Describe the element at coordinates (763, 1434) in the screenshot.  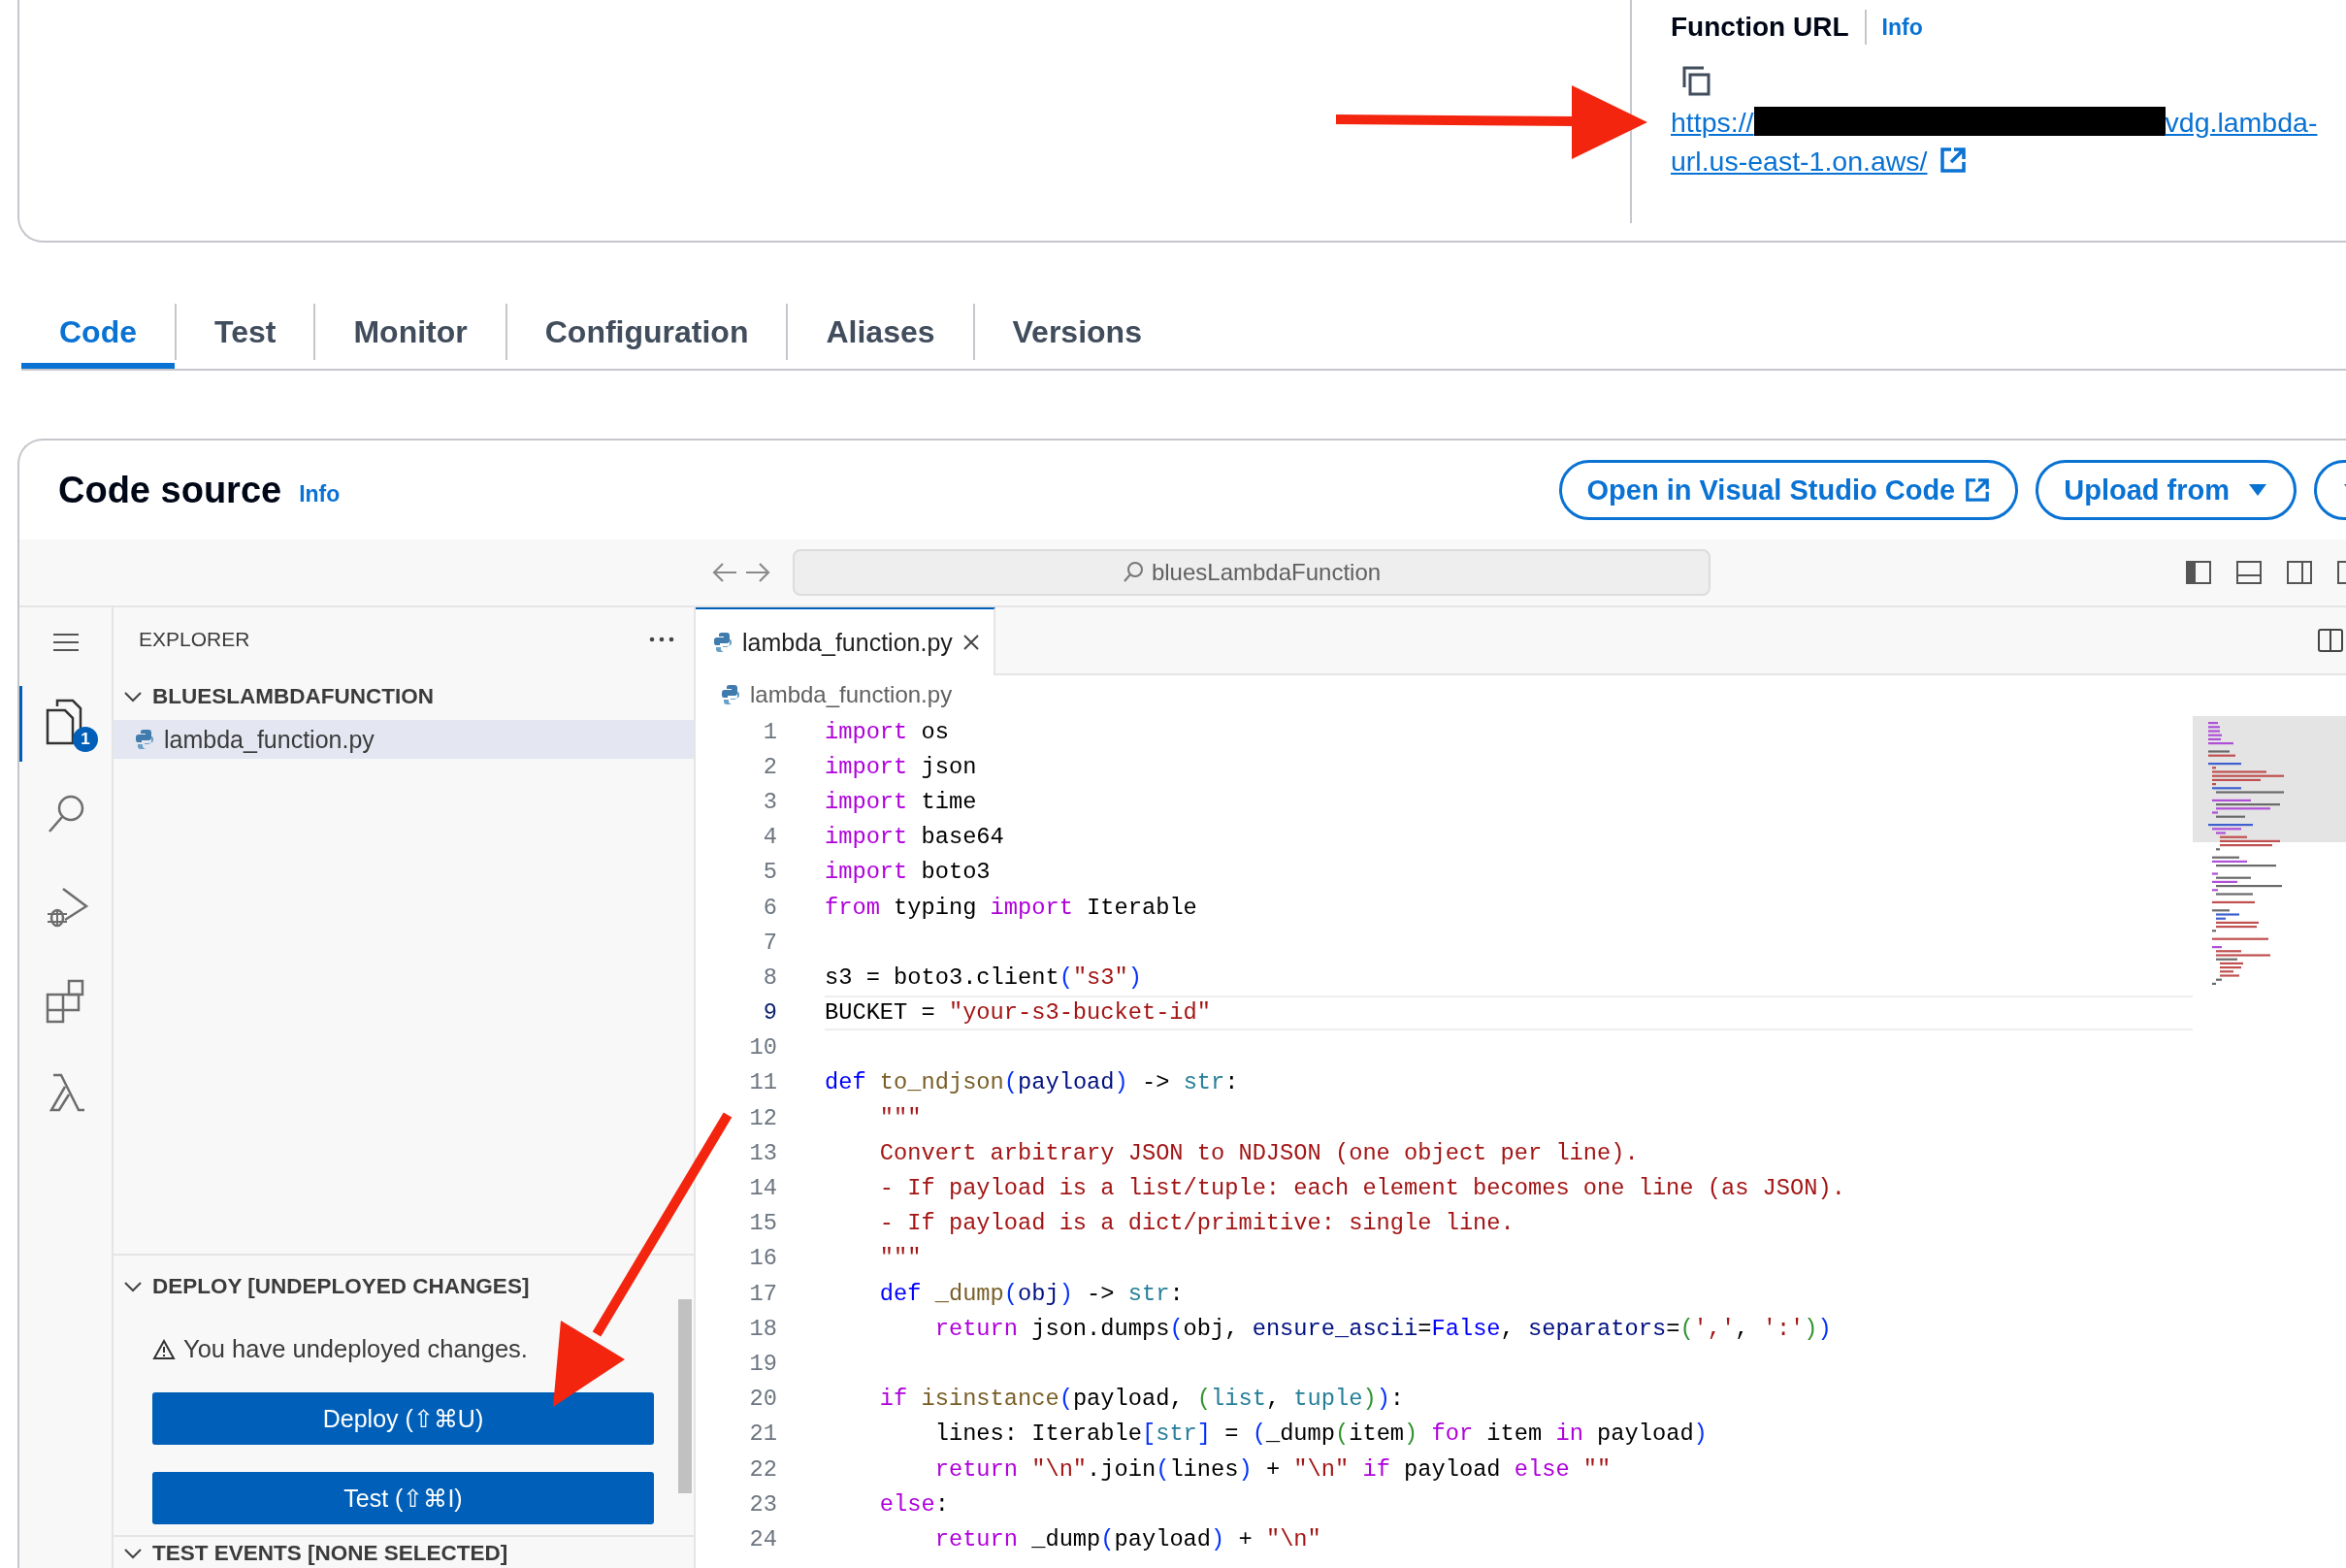
I see `line-number: 21` at that location.